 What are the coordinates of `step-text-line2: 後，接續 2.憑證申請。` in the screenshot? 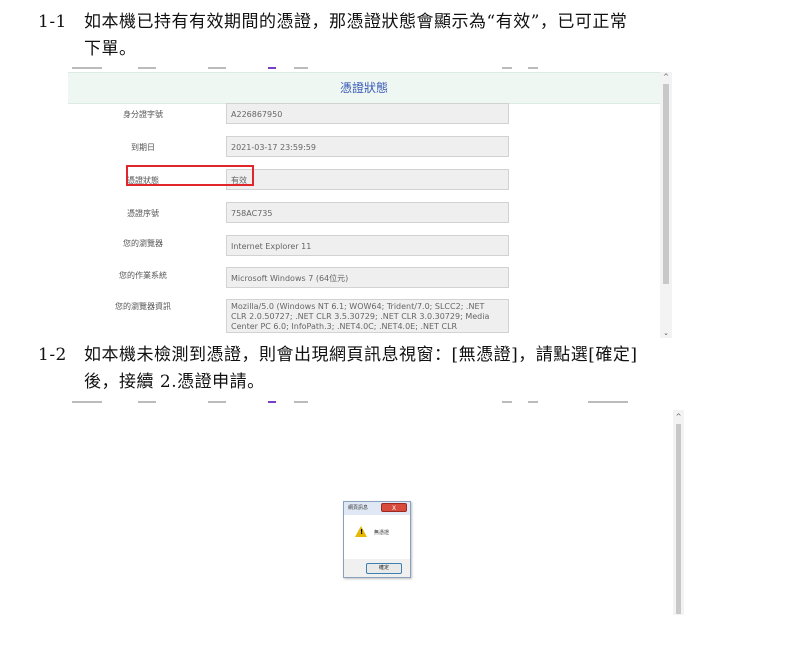 It's located at (174, 382).